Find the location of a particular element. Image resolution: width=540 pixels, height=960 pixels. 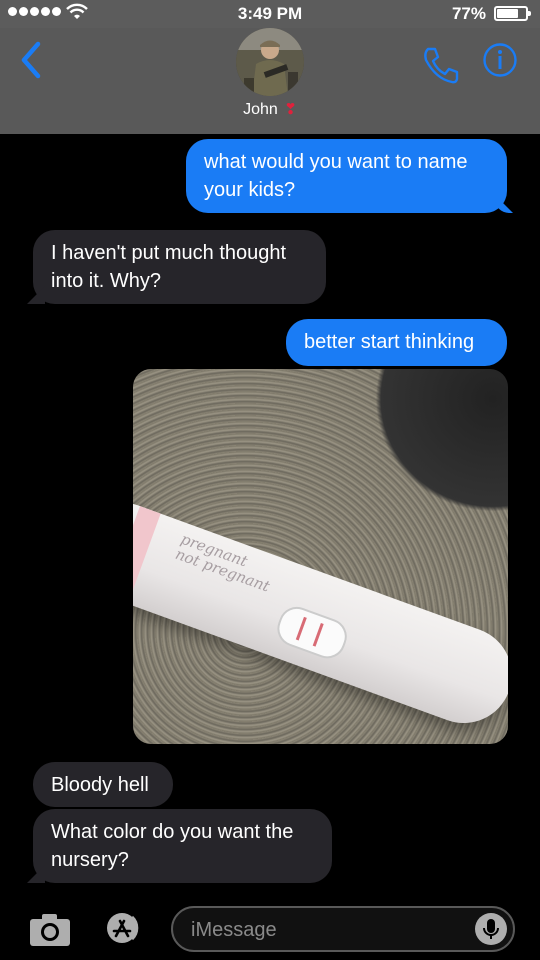

battery-level is located at coordinates (507, 13).